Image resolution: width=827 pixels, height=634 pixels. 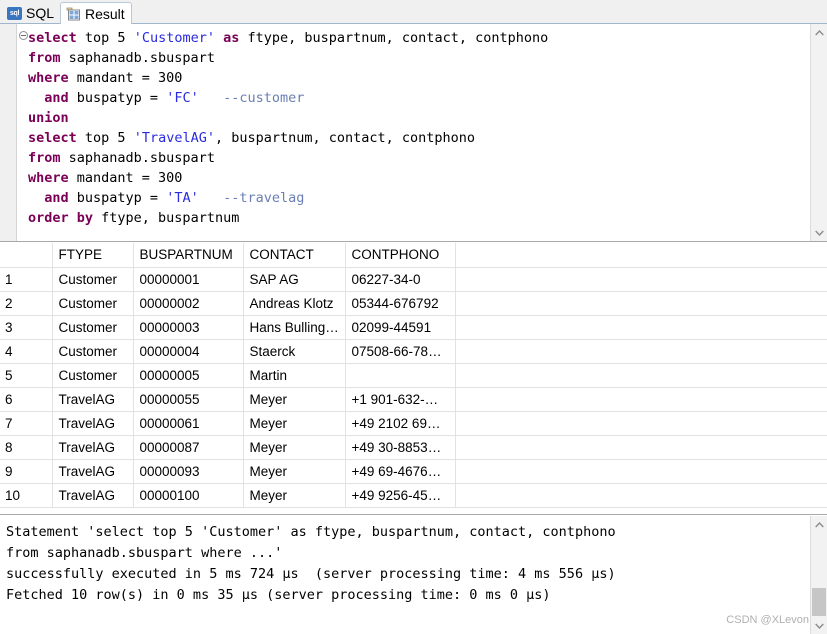 I want to click on editor-scroll-down-icon, so click(x=819, y=232).